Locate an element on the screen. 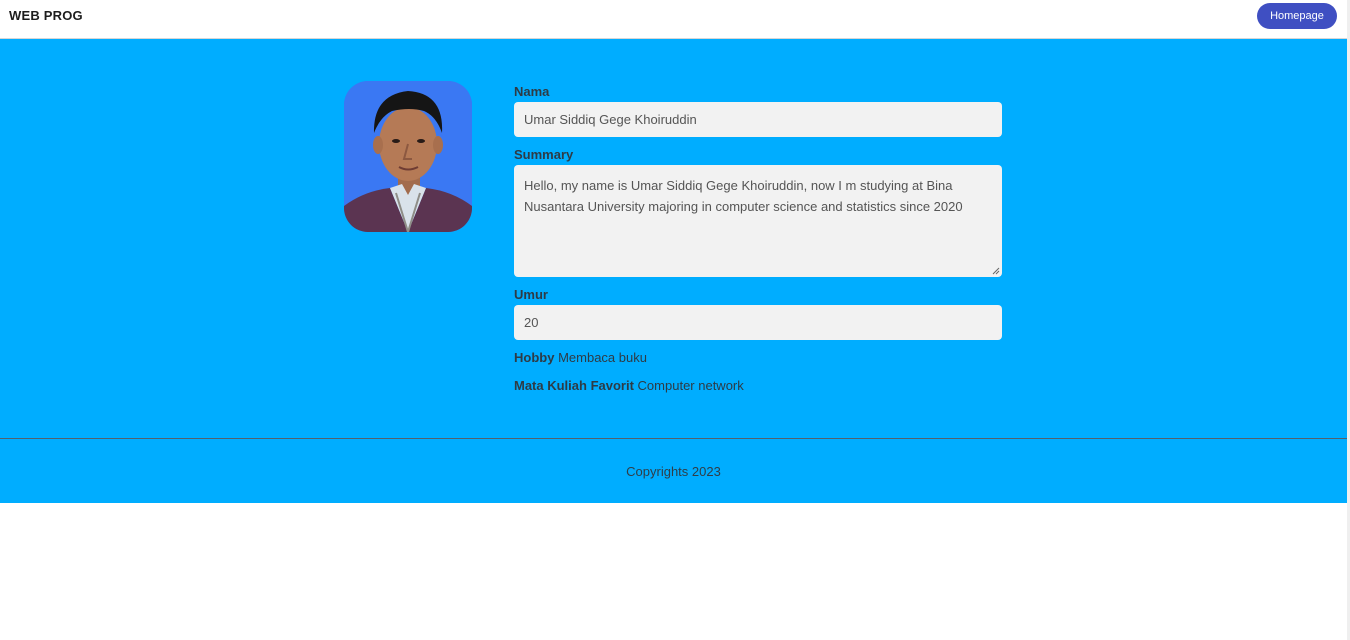 The image size is (1350, 640). homepage-button: Homepage is located at coordinates (1297, 16).